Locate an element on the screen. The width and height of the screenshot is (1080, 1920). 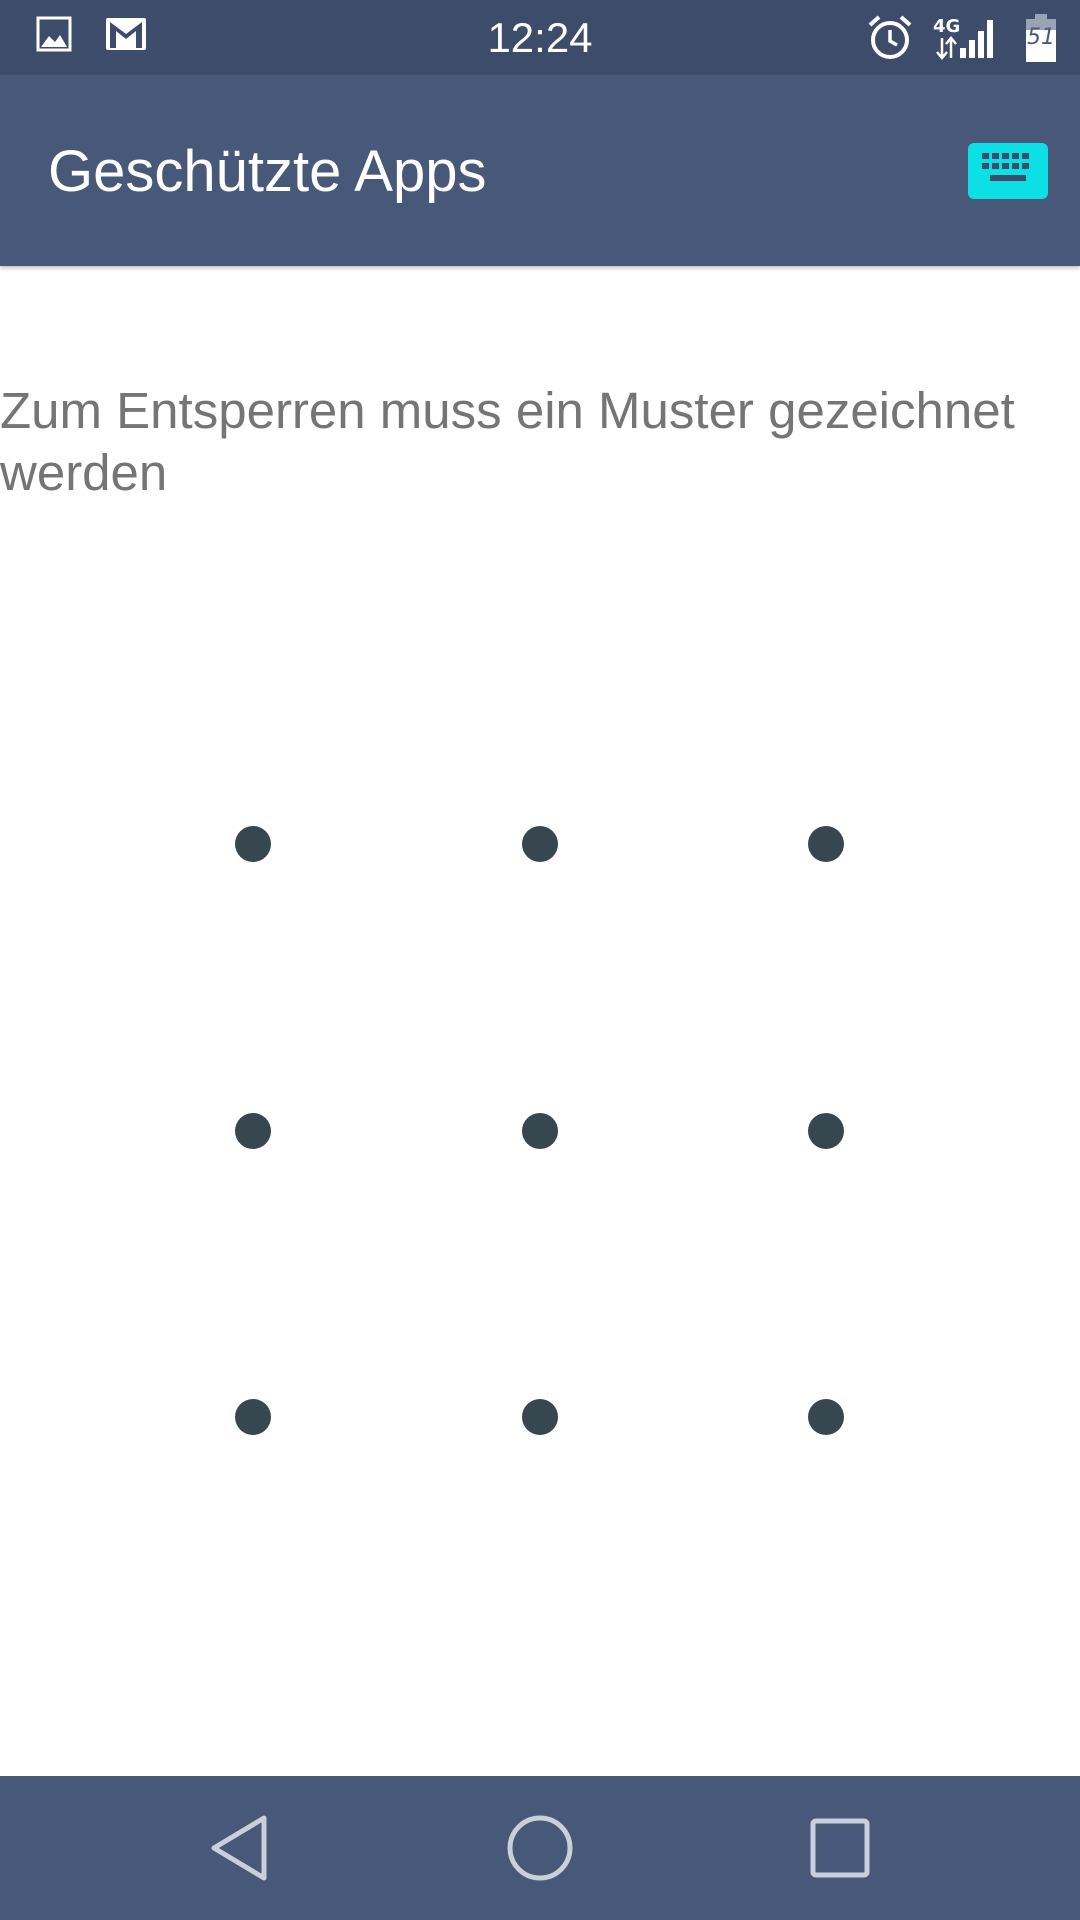
status-bar: 12:24 4G 51 is located at coordinates (540, 37).